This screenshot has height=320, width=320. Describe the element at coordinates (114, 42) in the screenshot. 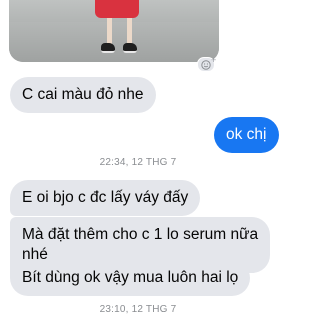

I see `photo-floor` at that location.